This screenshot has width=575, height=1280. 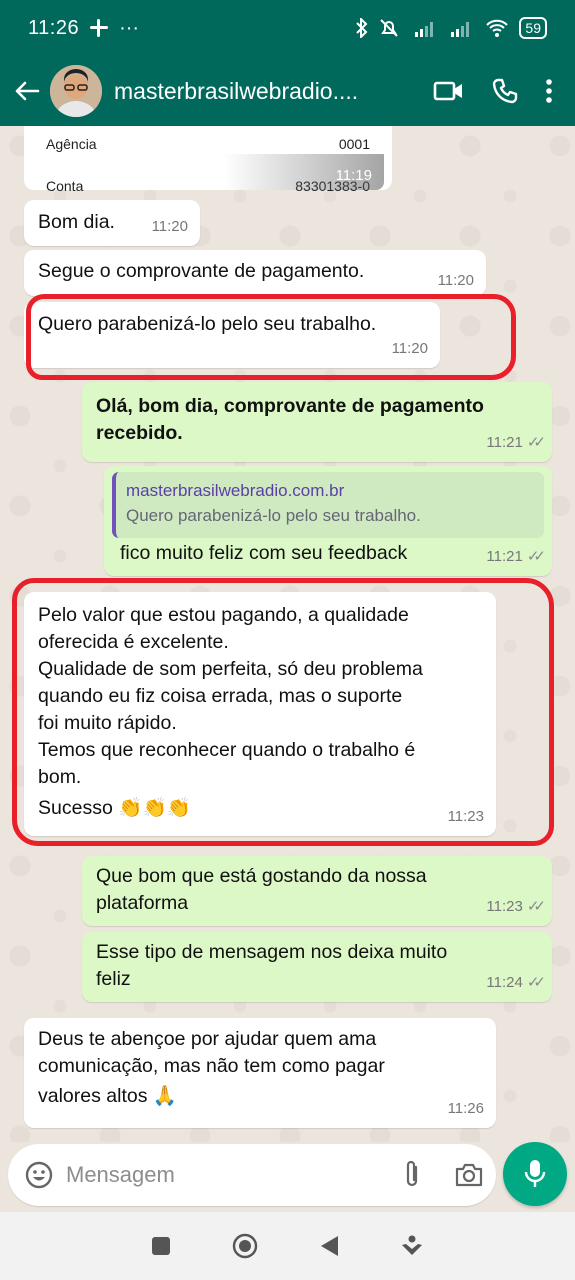 What do you see at coordinates (412, 1175) in the screenshot?
I see `attach-clip-icon` at bounding box center [412, 1175].